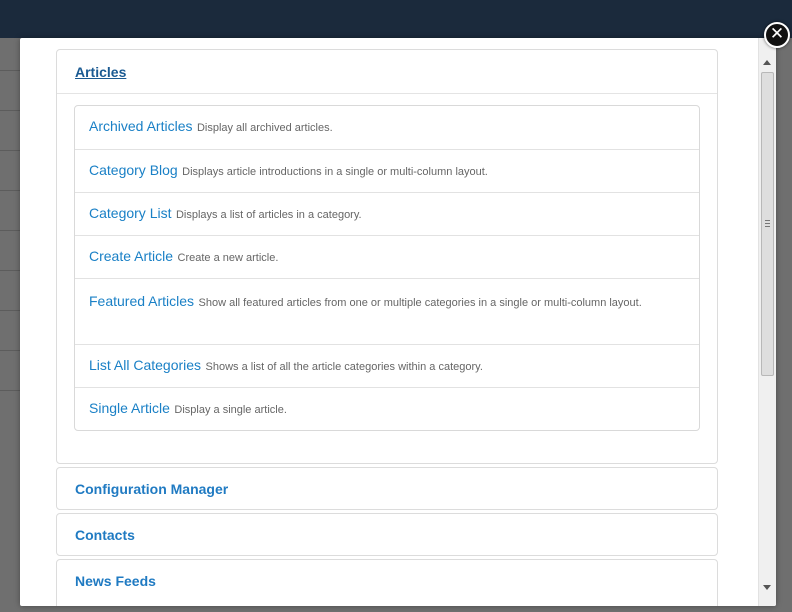 The image size is (792, 612). I want to click on admin-top-bar, so click(396, 19).